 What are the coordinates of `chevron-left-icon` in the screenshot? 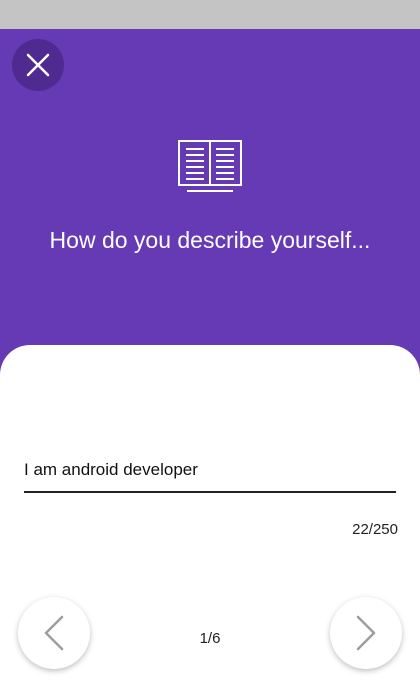 It's located at (54, 633).